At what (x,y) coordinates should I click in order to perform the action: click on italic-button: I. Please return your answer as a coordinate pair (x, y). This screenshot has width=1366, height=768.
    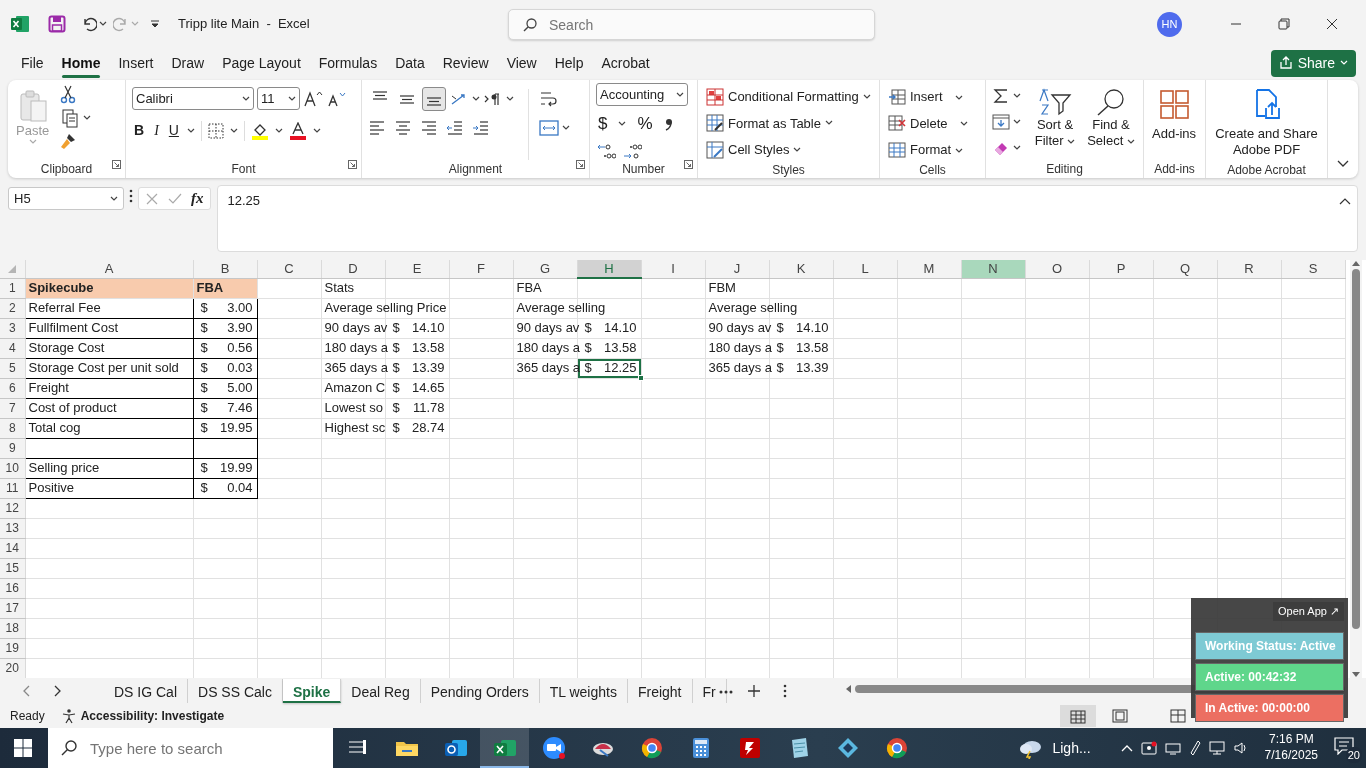
    Looking at the image, I should click on (156, 130).